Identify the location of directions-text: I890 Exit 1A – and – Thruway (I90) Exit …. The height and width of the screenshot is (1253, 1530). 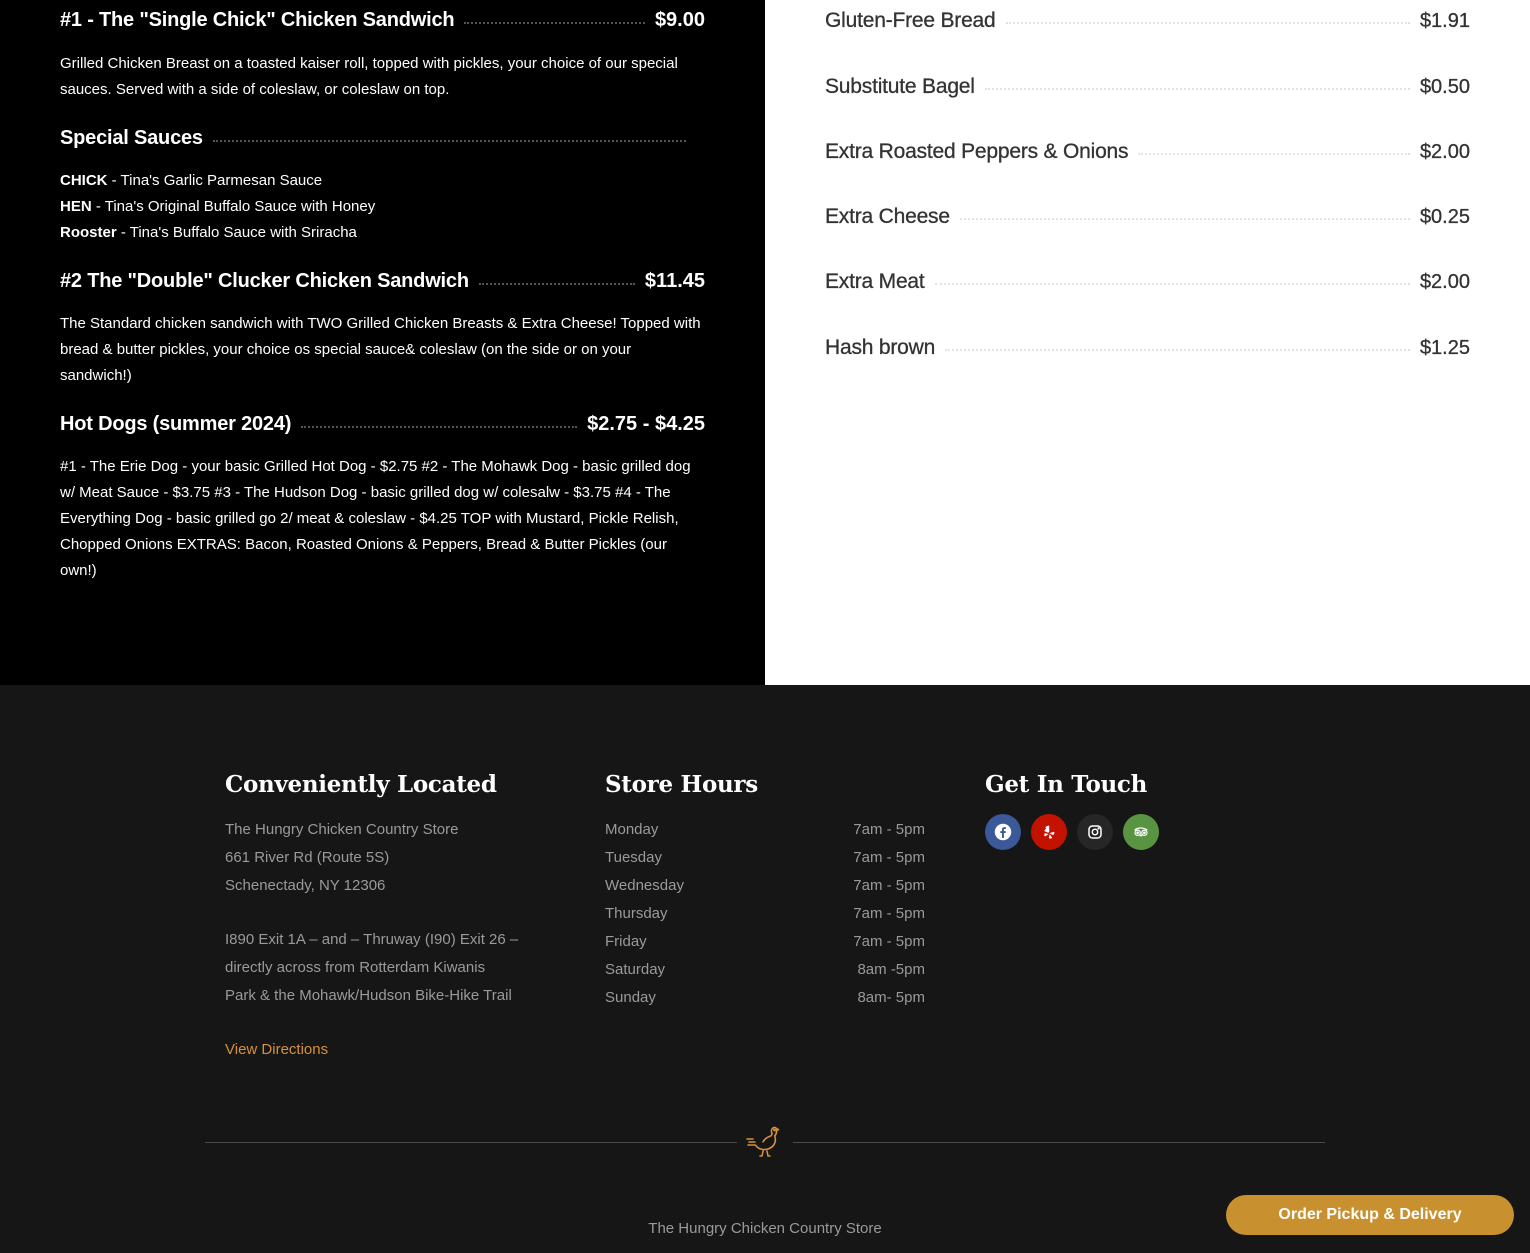
(372, 939).